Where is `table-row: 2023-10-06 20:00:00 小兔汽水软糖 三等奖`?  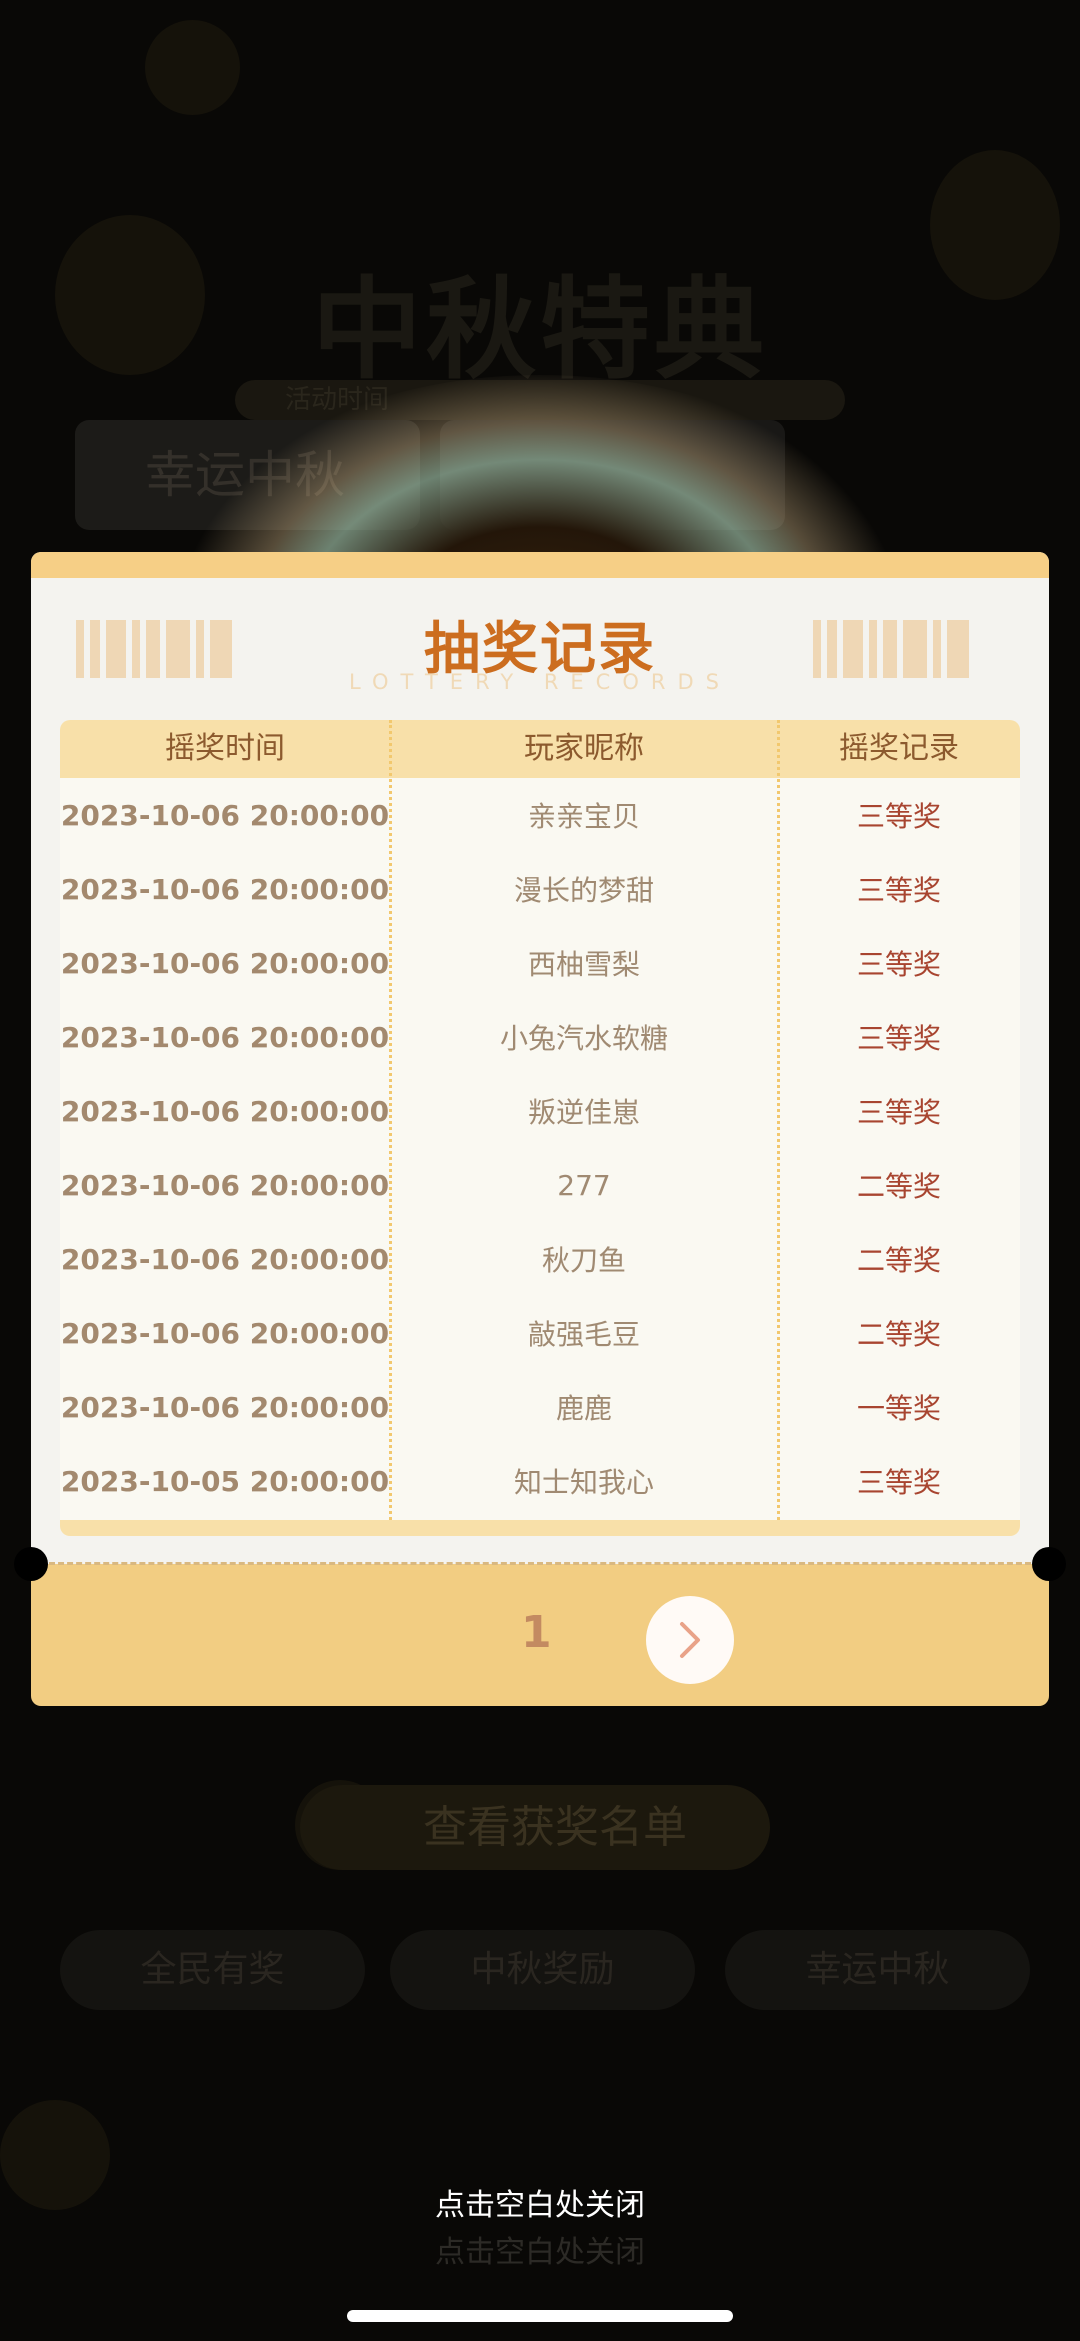 table-row: 2023-10-06 20:00:00 小兔汽水软糖 三等奖 is located at coordinates (540, 1037).